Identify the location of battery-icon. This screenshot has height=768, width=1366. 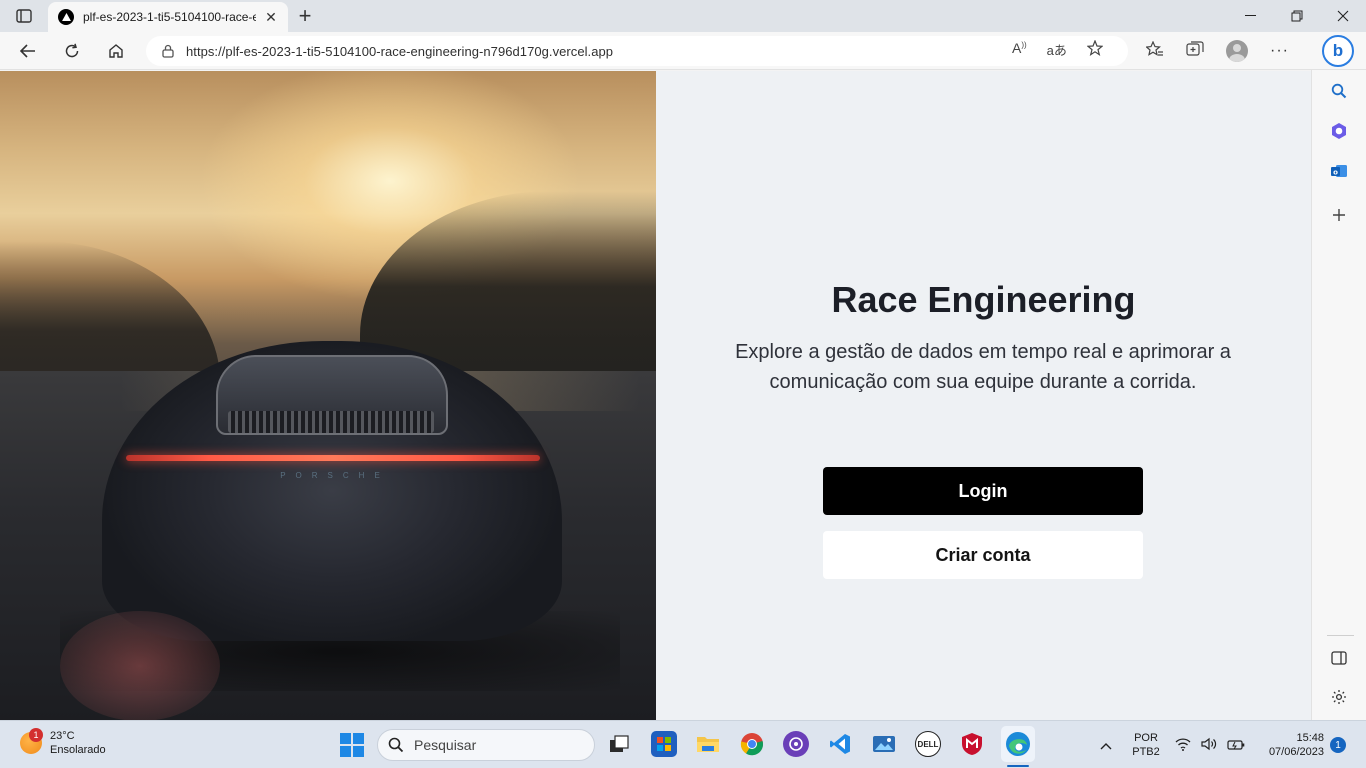
(1236, 747).